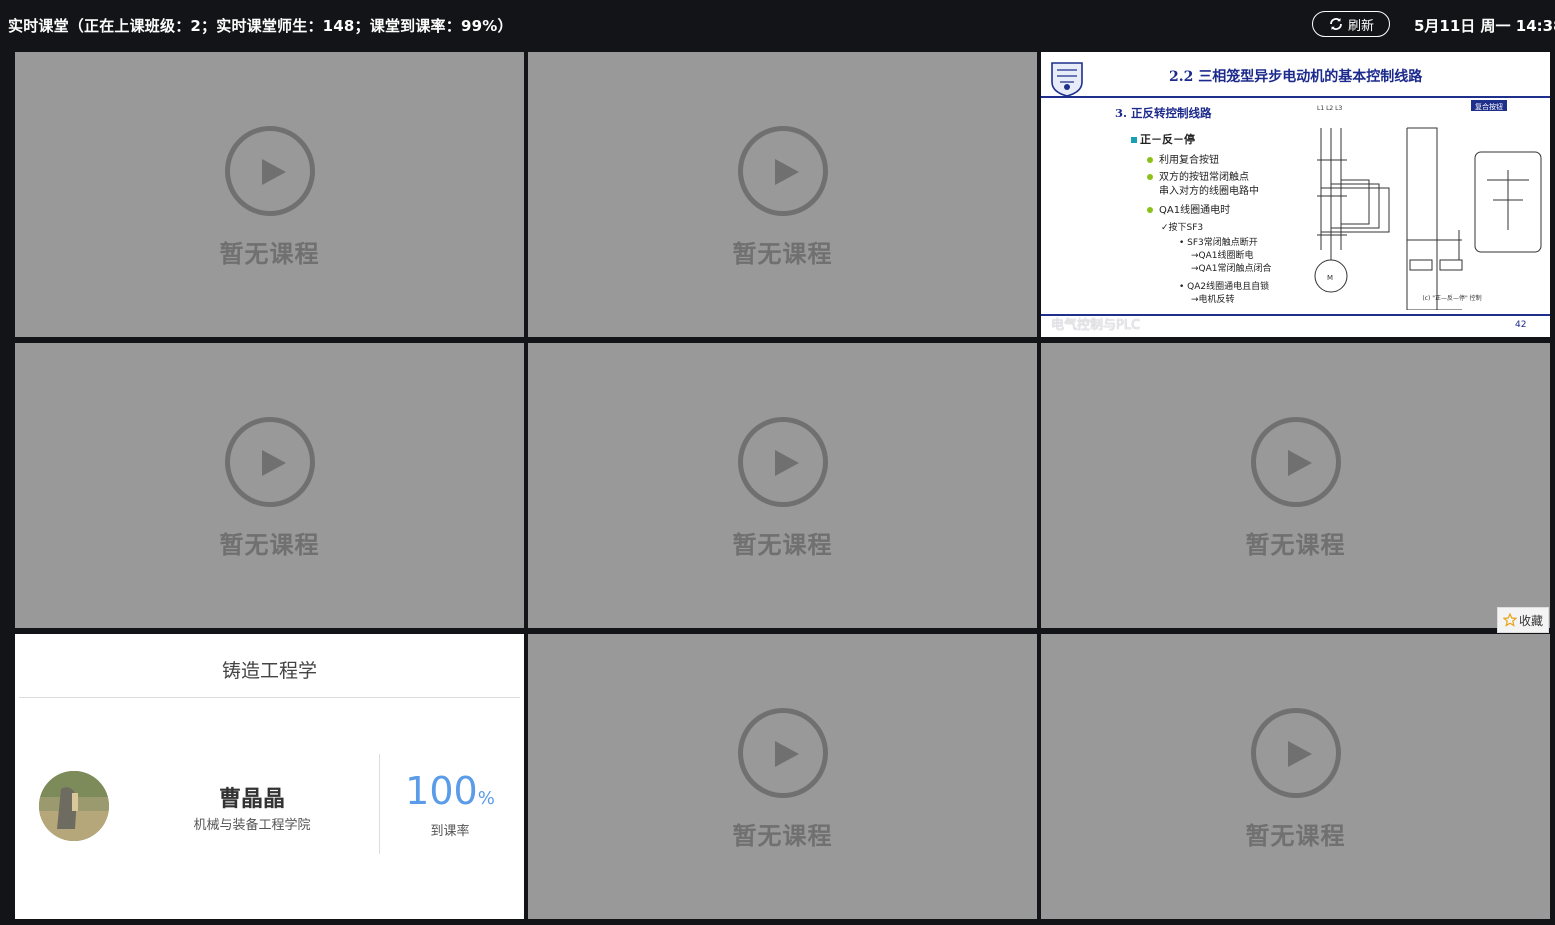  What do you see at coordinates (1231, 269) in the screenshot?
I see `slide-line: →QA1常闭触点闭合` at bounding box center [1231, 269].